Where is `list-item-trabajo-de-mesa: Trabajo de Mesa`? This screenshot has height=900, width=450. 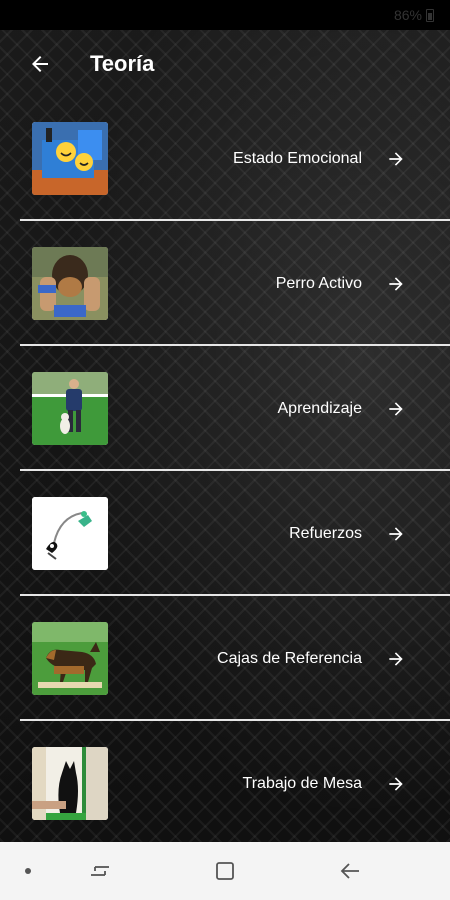
list-item-trabajo-de-mesa: Trabajo de Mesa is located at coordinates (225, 783).